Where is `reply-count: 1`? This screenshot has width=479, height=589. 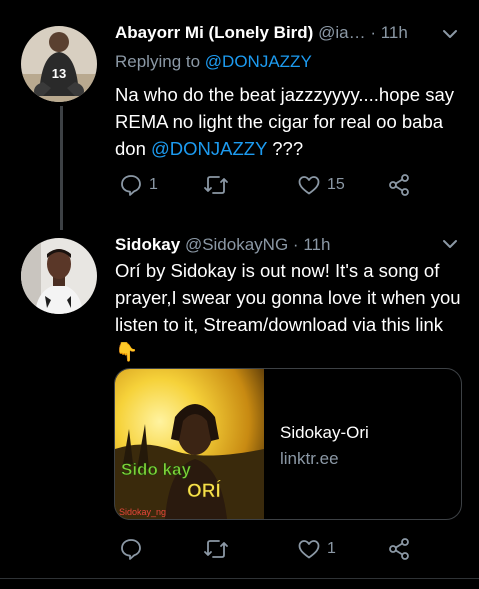
reply-count: 1 is located at coordinates (153, 184).